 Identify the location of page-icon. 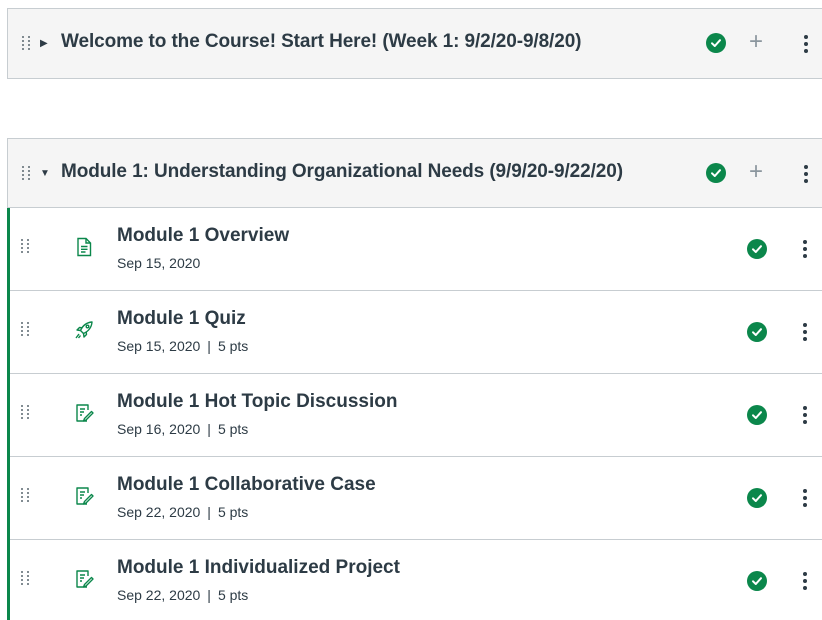
(84, 247).